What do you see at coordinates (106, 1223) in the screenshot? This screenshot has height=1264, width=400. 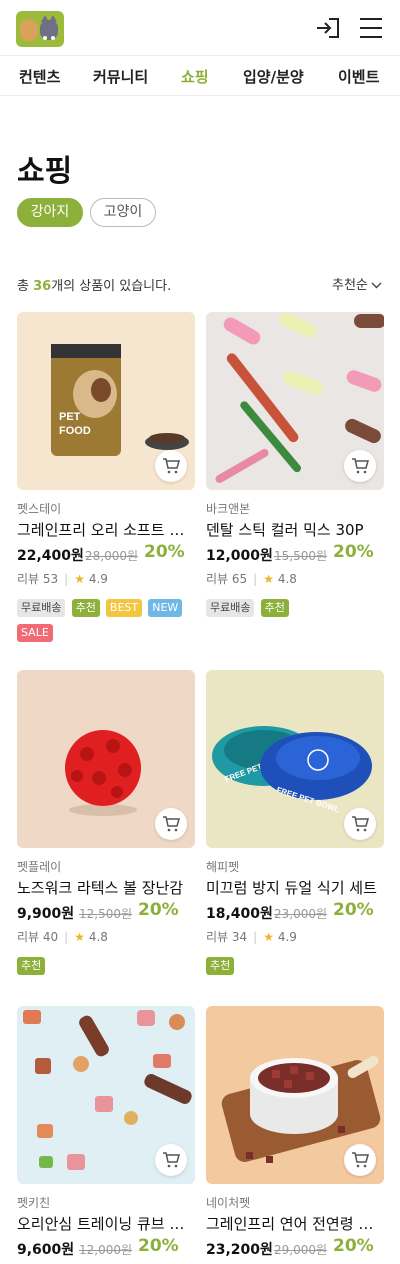 I see `product-name: 오리안심 트레이닝 큐브 간식` at bounding box center [106, 1223].